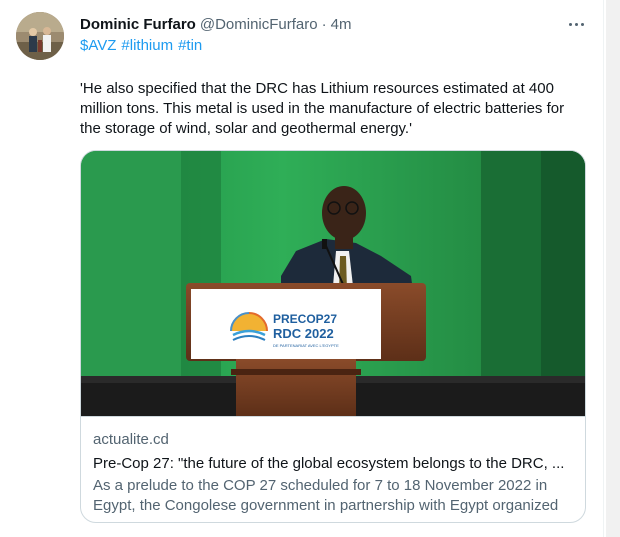  What do you see at coordinates (138, 24) in the screenshot?
I see `author-name: Dominic Furfaro` at bounding box center [138, 24].